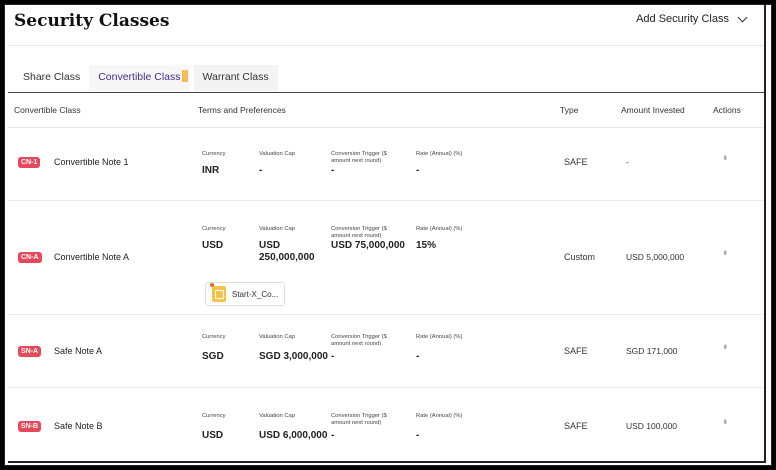  Describe the element at coordinates (426, 245) in the screenshot. I see `rate-value: 15%` at that location.